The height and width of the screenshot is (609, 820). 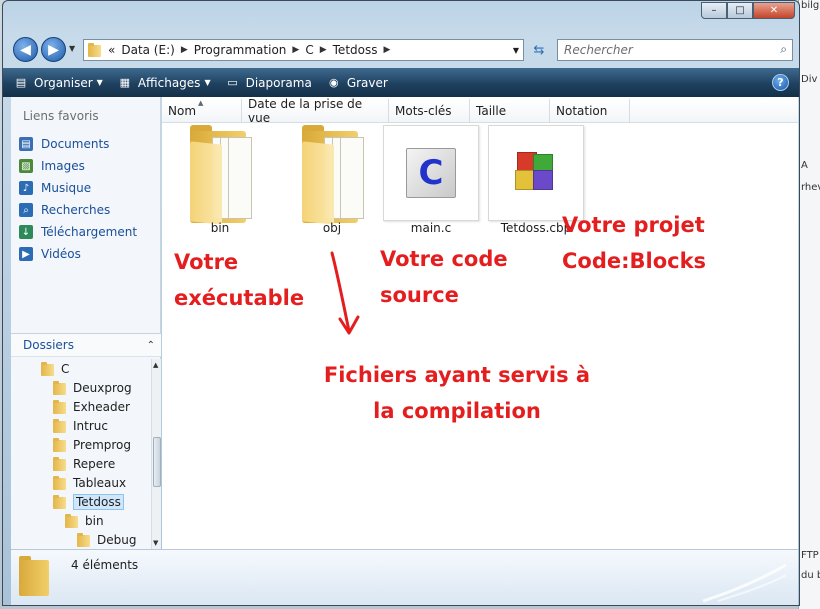 What do you see at coordinates (774, 10) in the screenshot?
I see `close-button: ✕` at bounding box center [774, 10].